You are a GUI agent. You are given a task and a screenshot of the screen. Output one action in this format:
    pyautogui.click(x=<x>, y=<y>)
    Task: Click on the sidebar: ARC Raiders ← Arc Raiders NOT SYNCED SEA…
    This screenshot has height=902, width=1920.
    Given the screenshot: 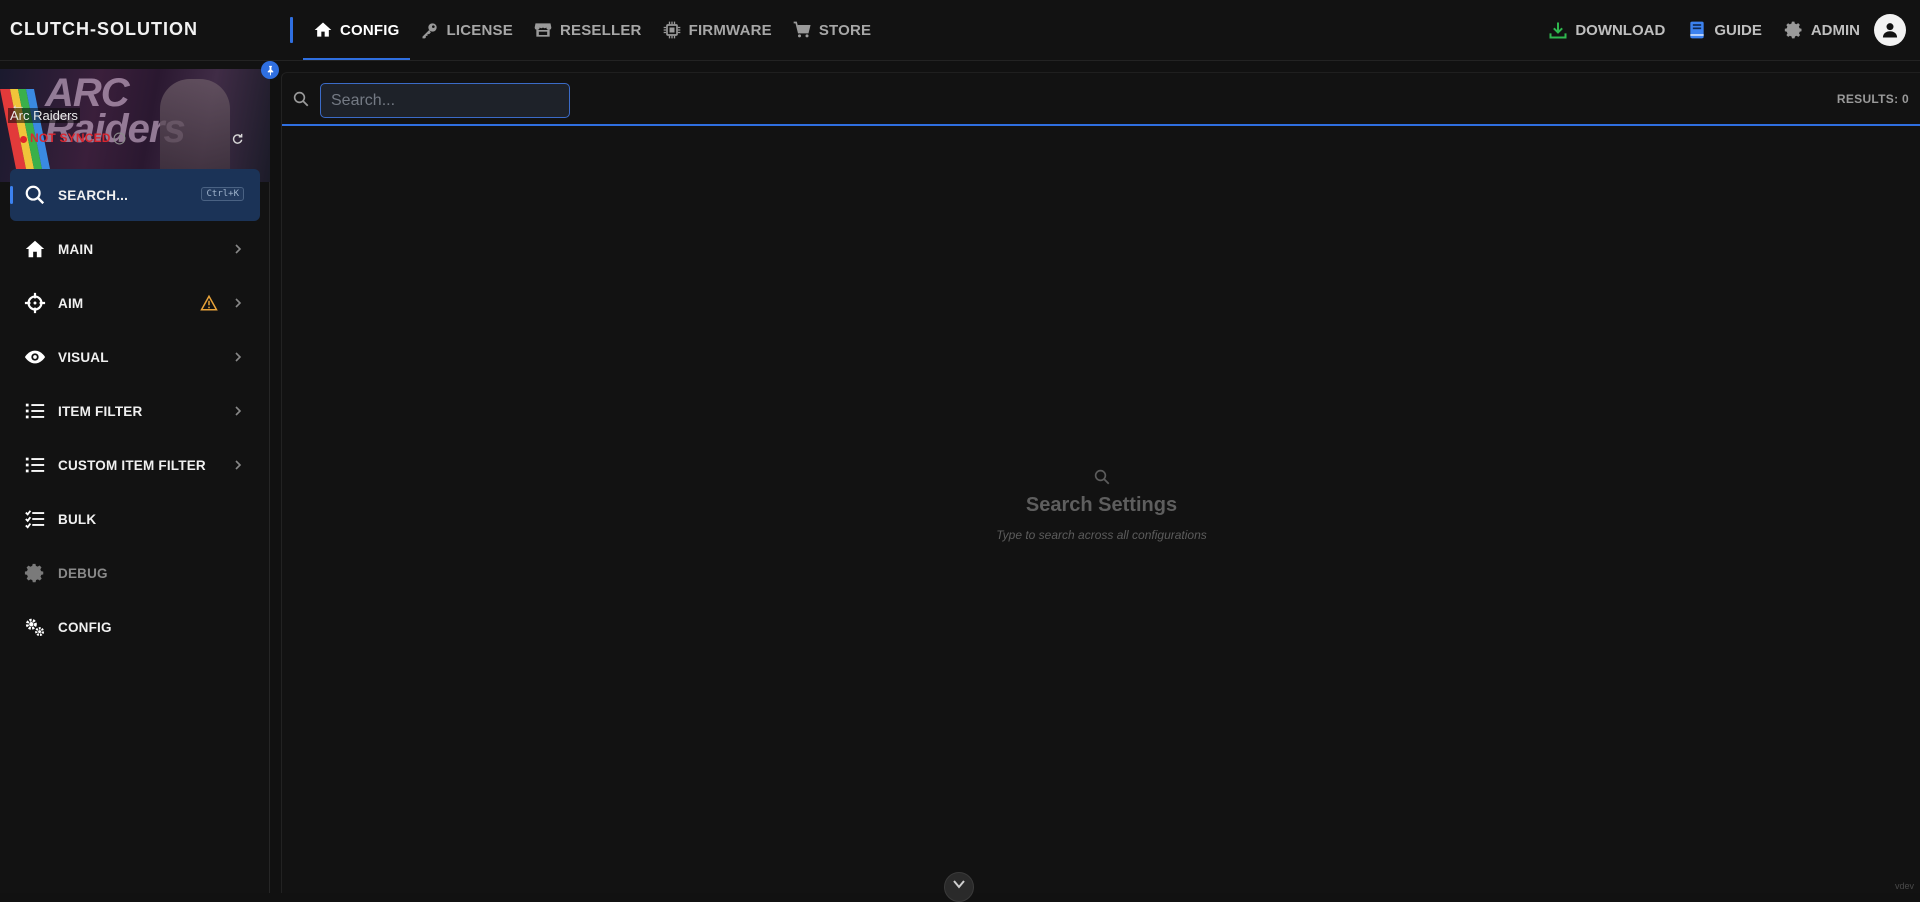 What is the action you would take?
    pyautogui.click(x=139, y=477)
    